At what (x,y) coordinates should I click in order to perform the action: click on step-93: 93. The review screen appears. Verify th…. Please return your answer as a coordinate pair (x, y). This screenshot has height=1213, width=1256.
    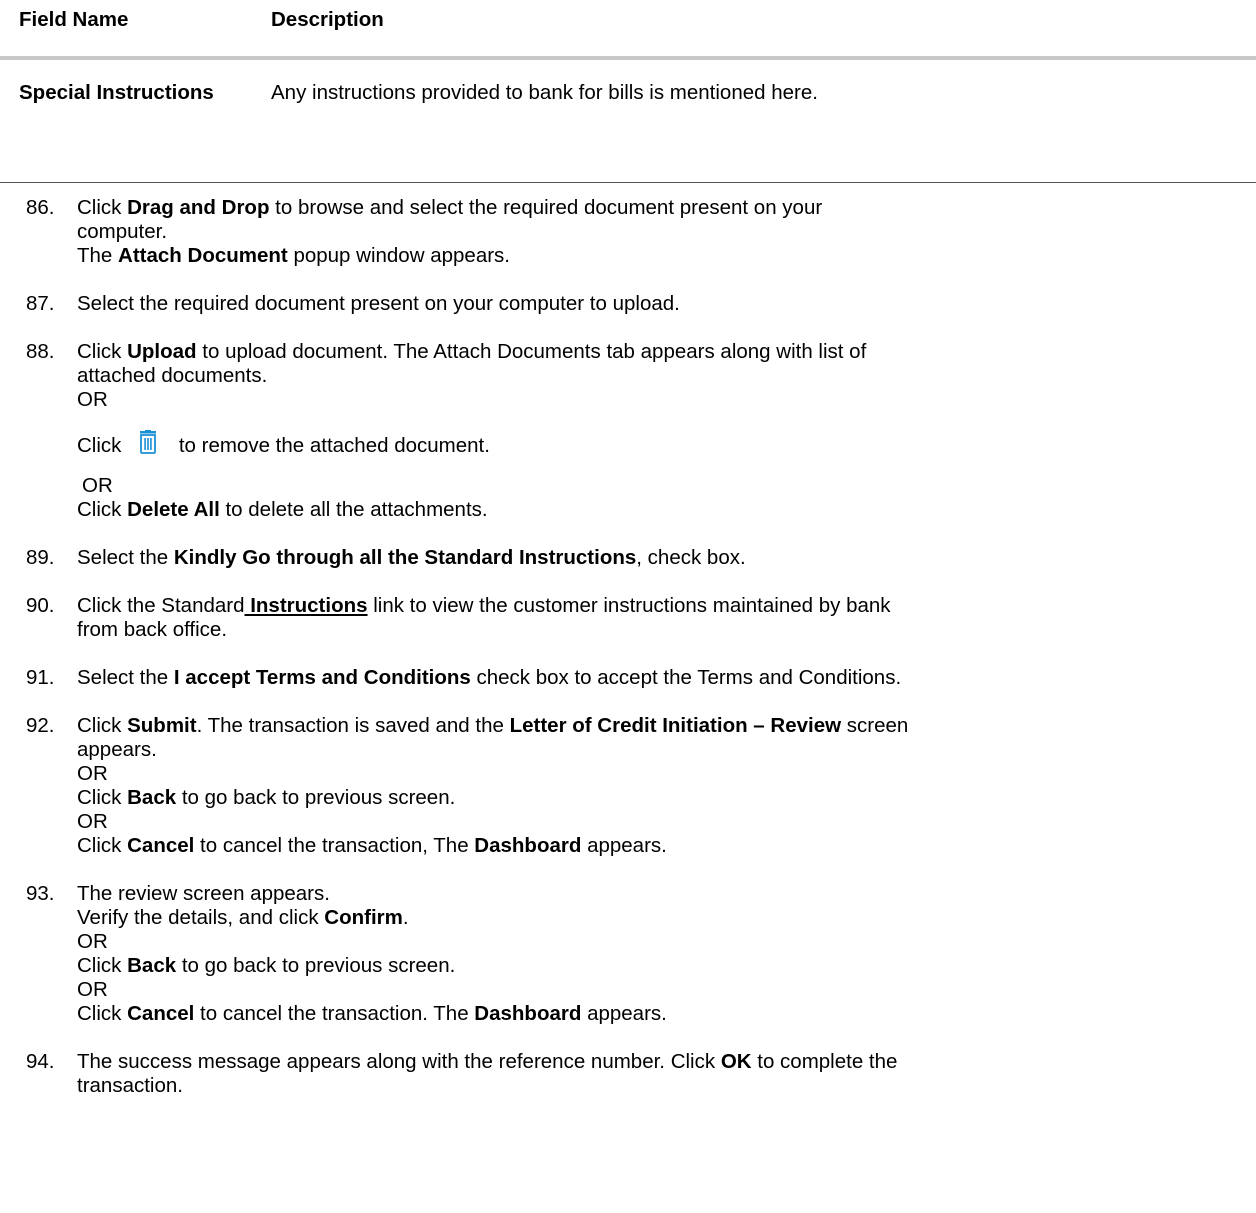
    Looking at the image, I should click on (628, 954).